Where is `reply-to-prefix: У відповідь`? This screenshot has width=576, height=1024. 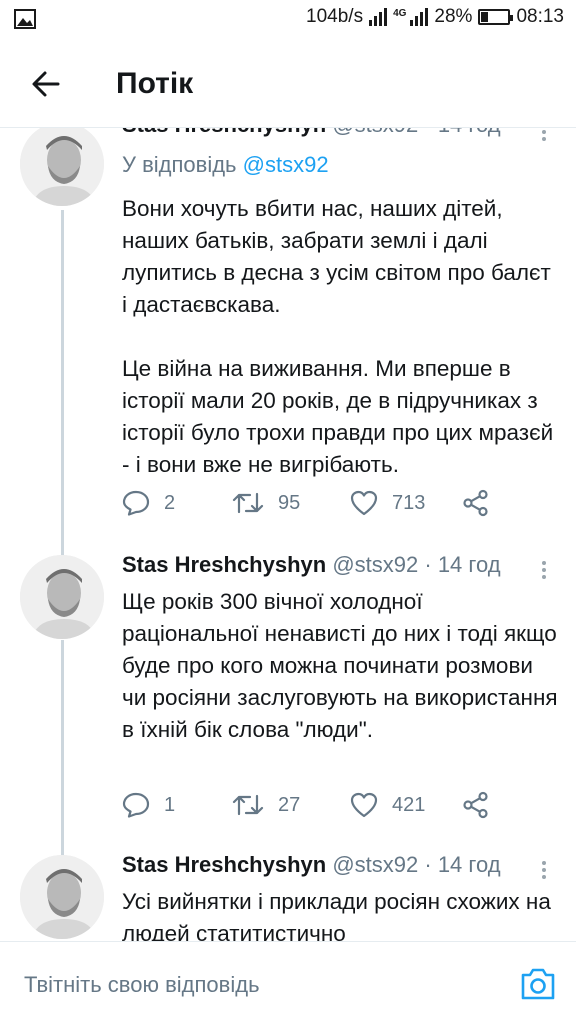
reply-to-prefix: У відповідь is located at coordinates (182, 164).